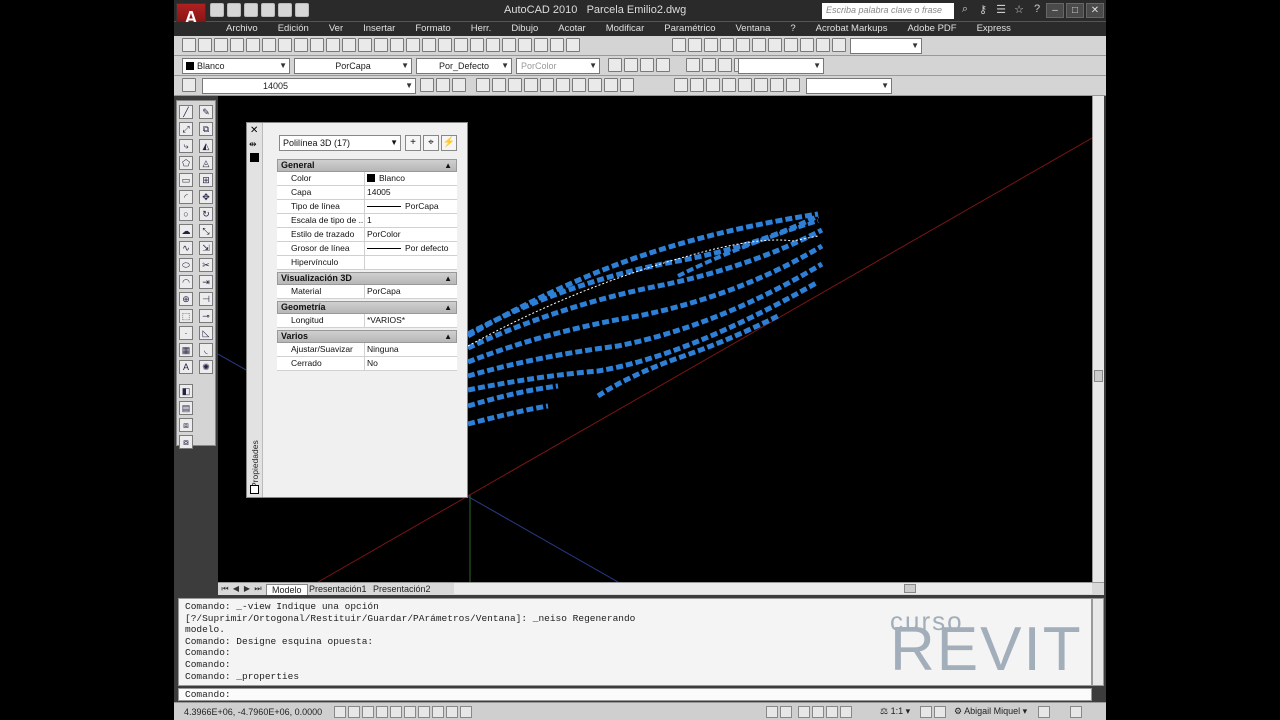 The width and height of the screenshot is (1280, 720). Describe the element at coordinates (1098, 339) in the screenshot. I see `vertical-scrollbar` at that location.